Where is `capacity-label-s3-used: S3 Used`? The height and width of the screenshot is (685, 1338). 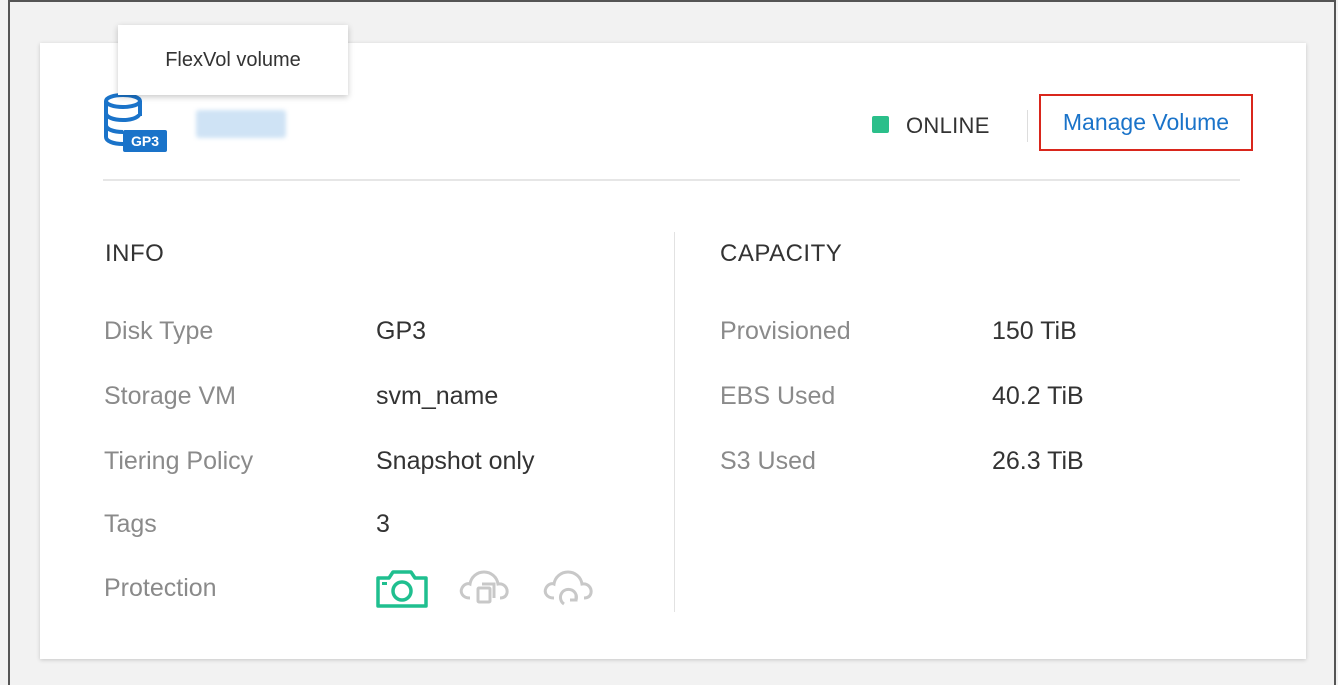 capacity-label-s3-used: S3 Used is located at coordinates (768, 461).